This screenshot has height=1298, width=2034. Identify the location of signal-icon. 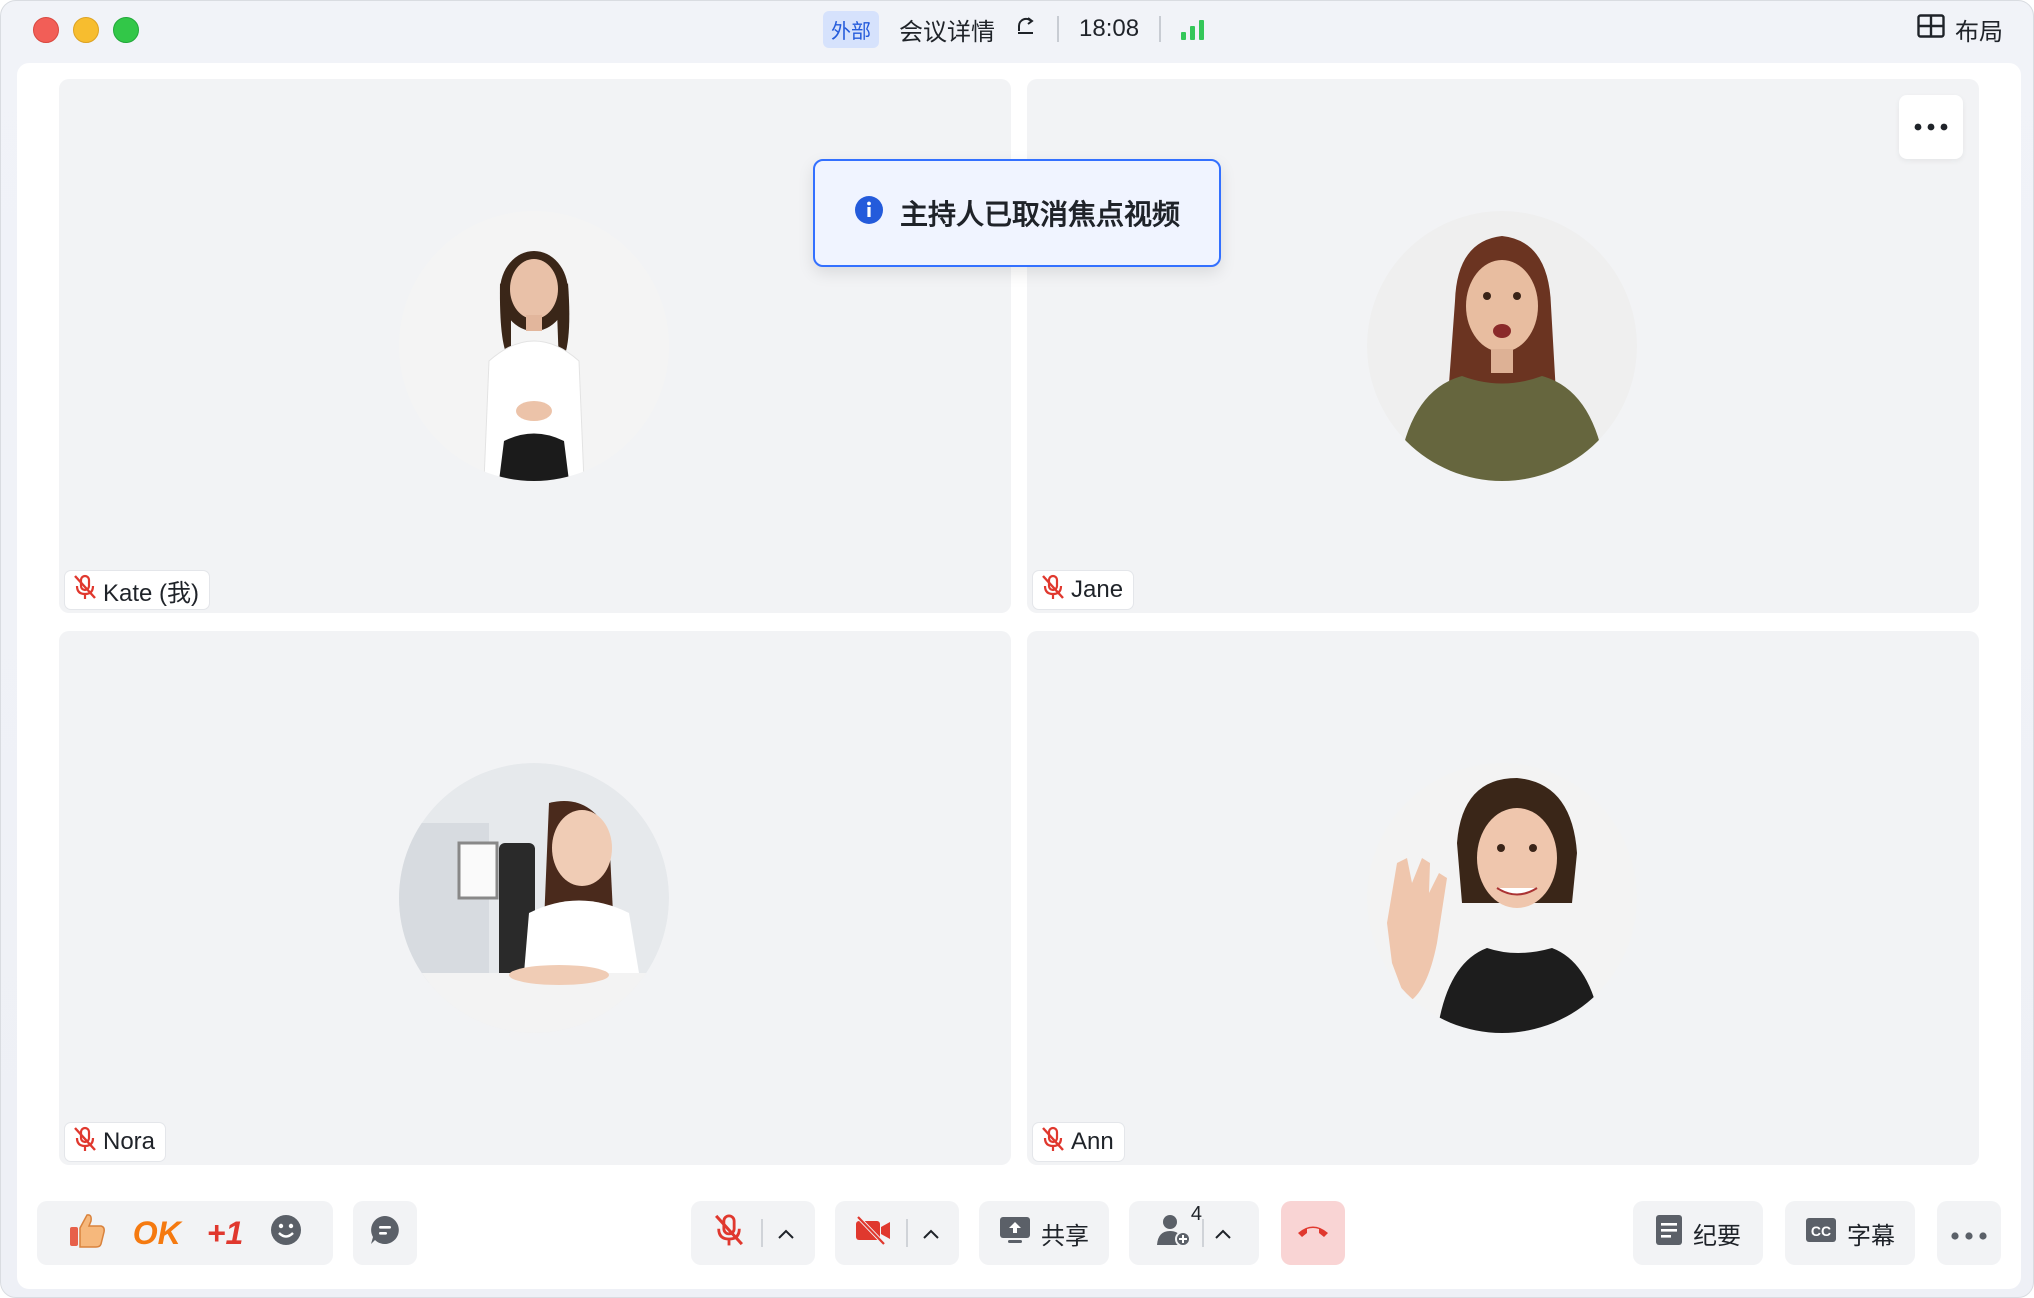
(1193, 29).